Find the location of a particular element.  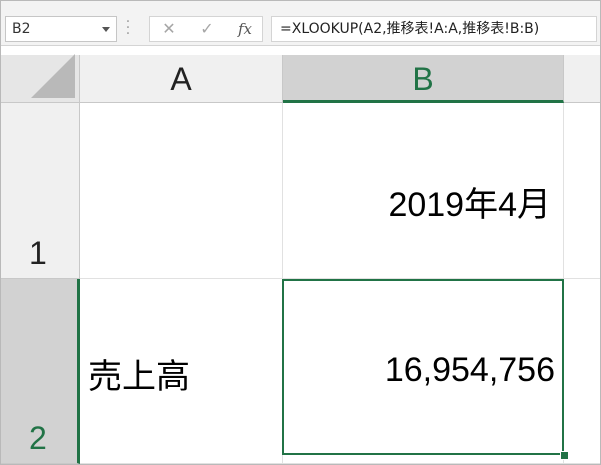

fill-handle is located at coordinates (564, 455).